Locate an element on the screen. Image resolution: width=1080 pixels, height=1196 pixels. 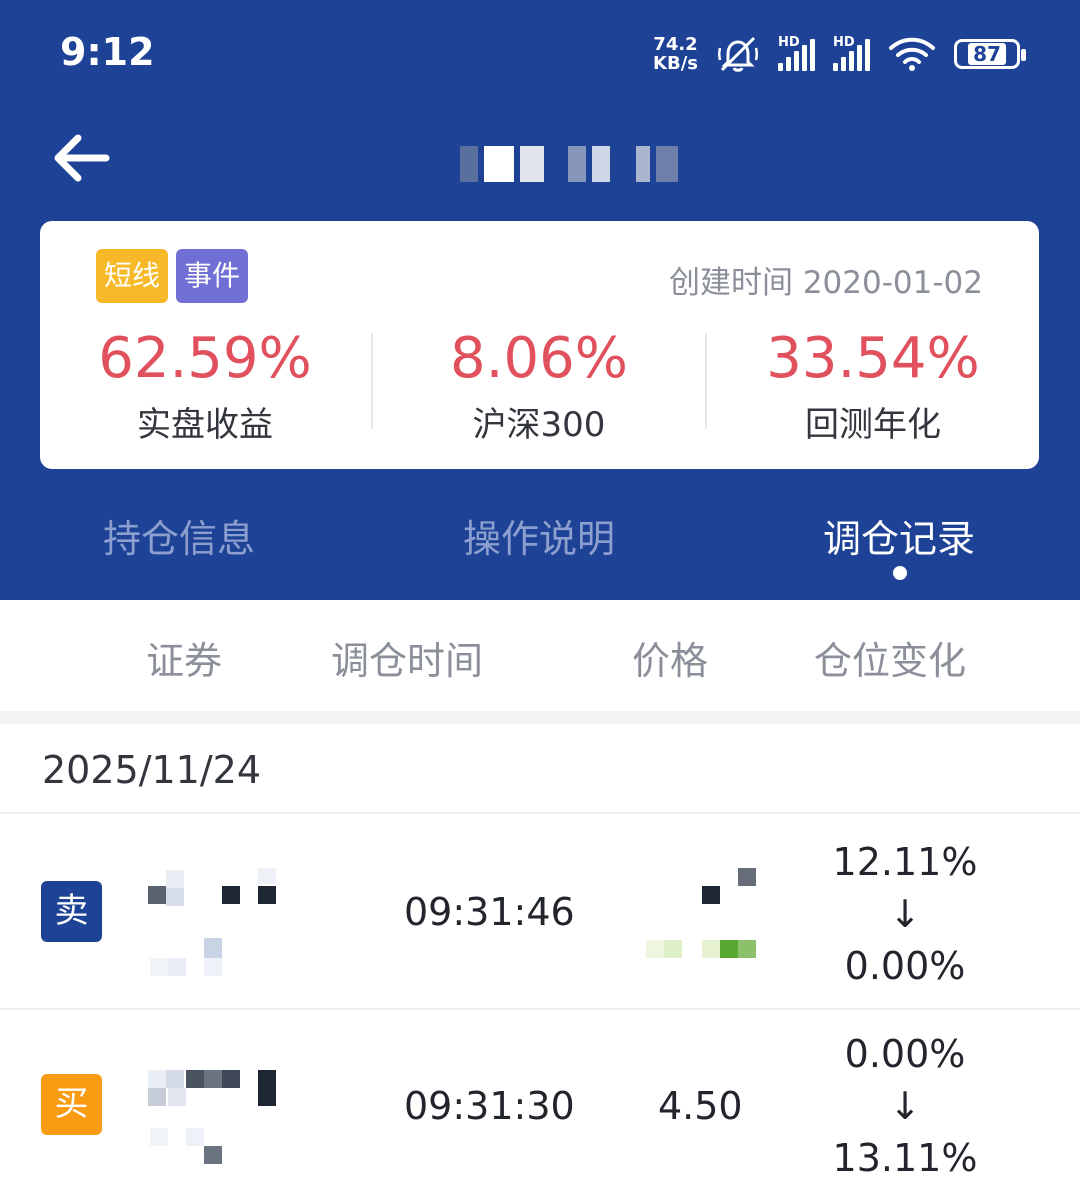
stat-value: 62.59% is located at coordinates (205, 358).